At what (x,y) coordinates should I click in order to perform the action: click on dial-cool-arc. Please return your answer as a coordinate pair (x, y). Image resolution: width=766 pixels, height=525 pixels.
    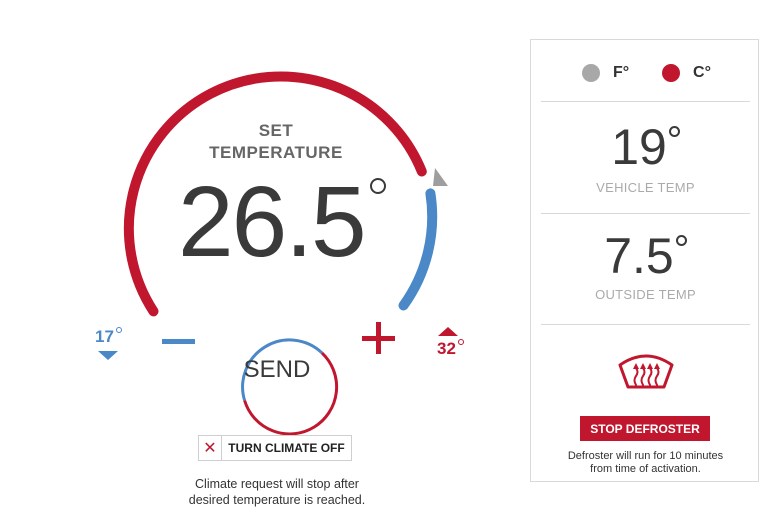
    Looking at the image, I should click on (418, 249).